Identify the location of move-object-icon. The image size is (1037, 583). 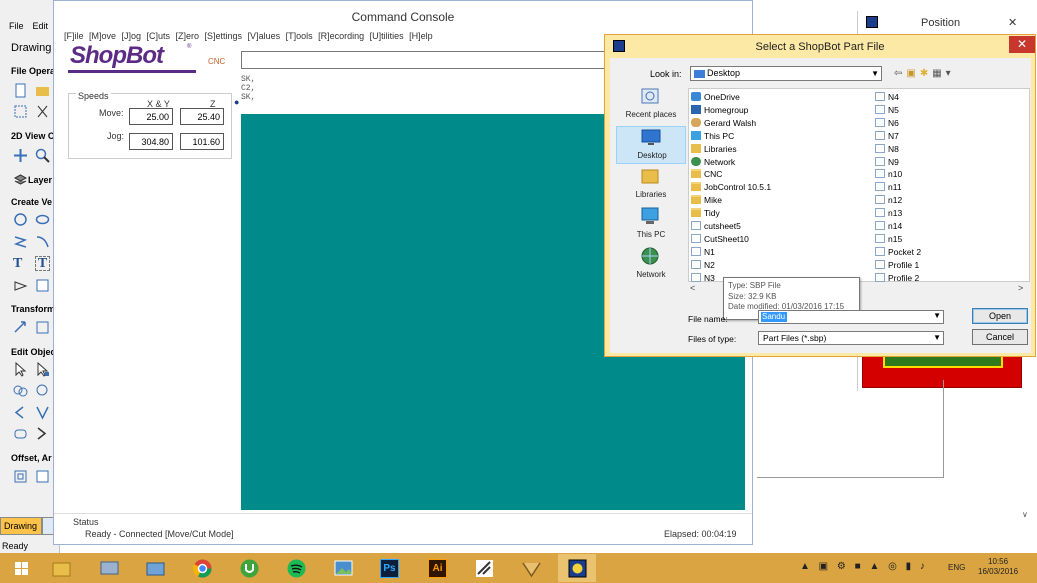
(20, 327).